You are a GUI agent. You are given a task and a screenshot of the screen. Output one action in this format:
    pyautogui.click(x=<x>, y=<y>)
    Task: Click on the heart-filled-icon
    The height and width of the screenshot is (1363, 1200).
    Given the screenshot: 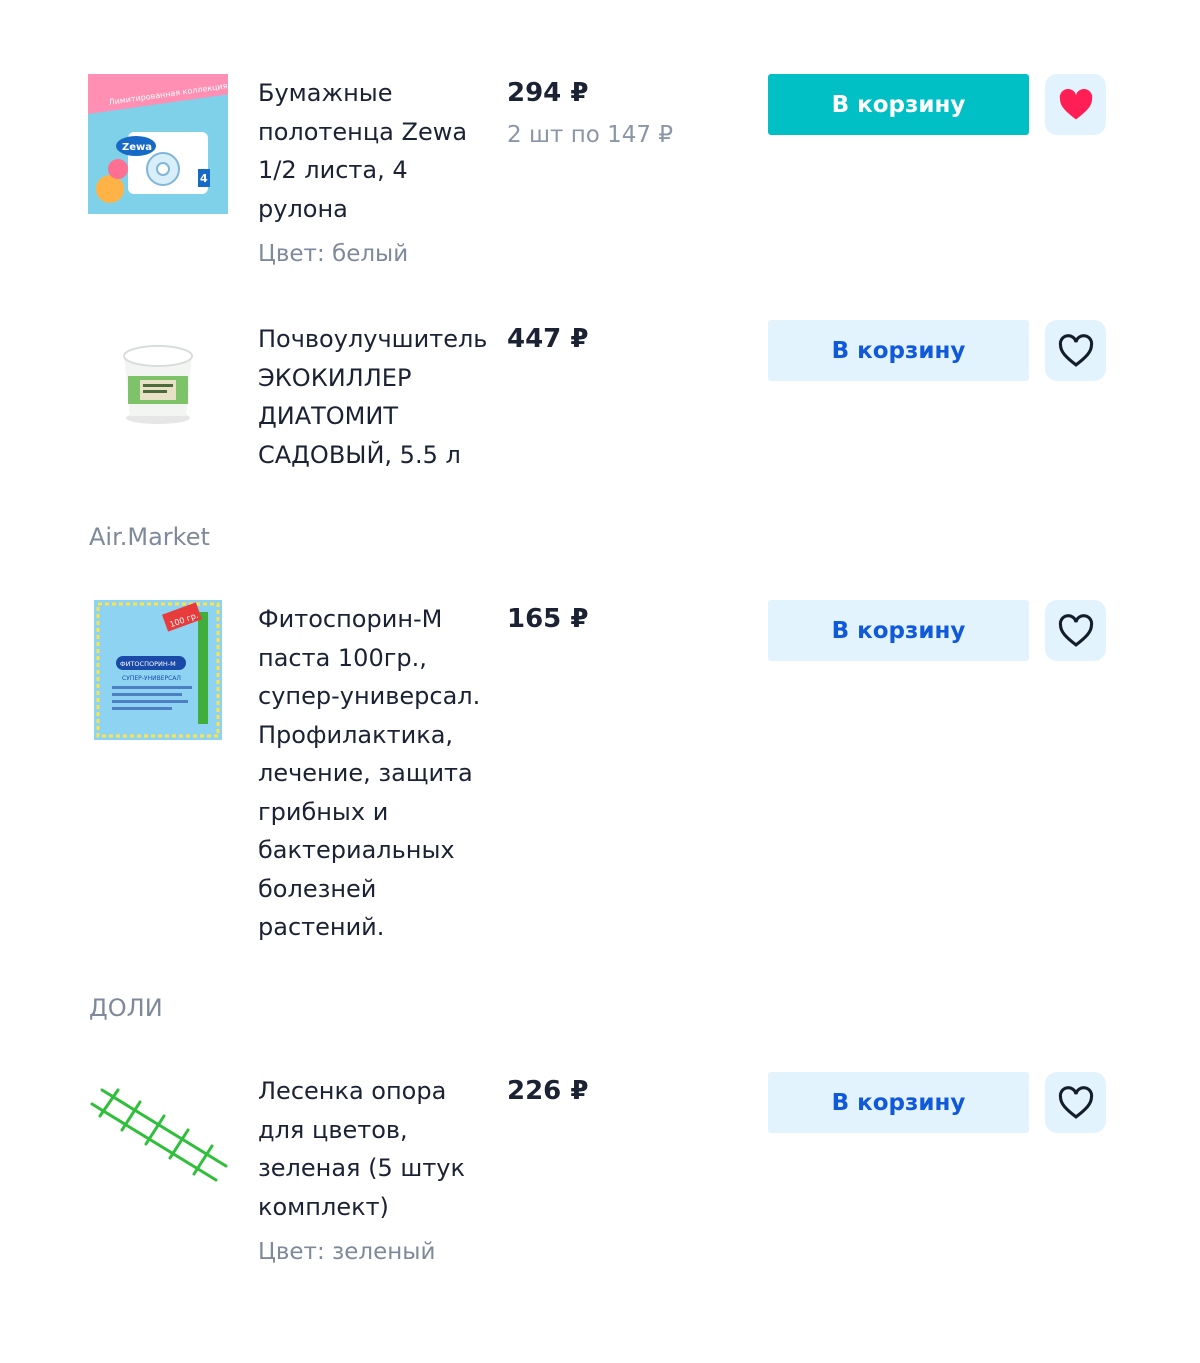 What is the action you would take?
    pyautogui.click(x=1075, y=104)
    